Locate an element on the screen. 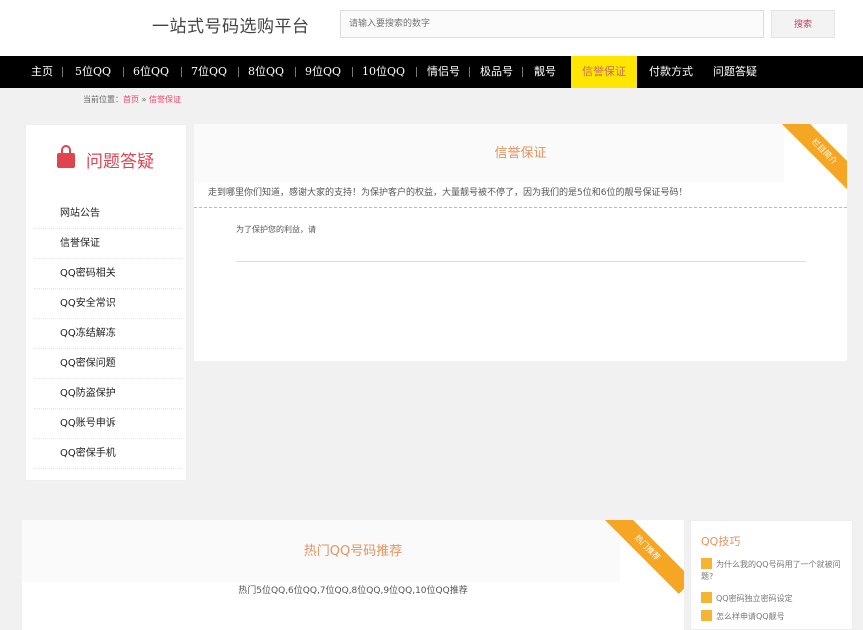  nav-6-digit-qq: 6位QQ is located at coordinates (151, 72).